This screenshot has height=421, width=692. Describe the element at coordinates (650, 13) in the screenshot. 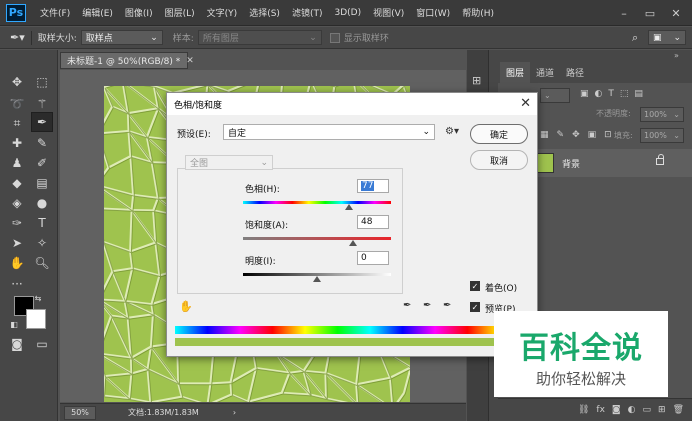

I see `restore-icon: ▭` at that location.